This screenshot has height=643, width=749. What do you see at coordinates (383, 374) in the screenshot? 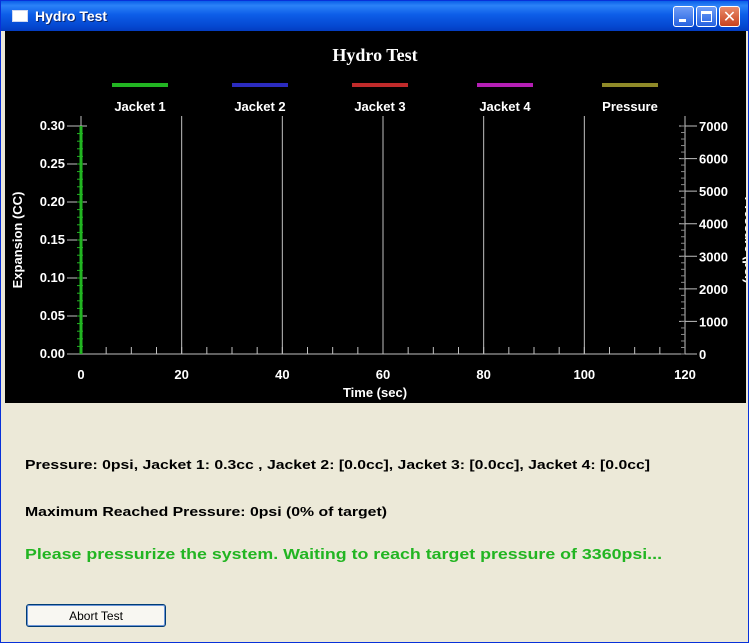
I see `x-tick-label: 60` at bounding box center [383, 374].